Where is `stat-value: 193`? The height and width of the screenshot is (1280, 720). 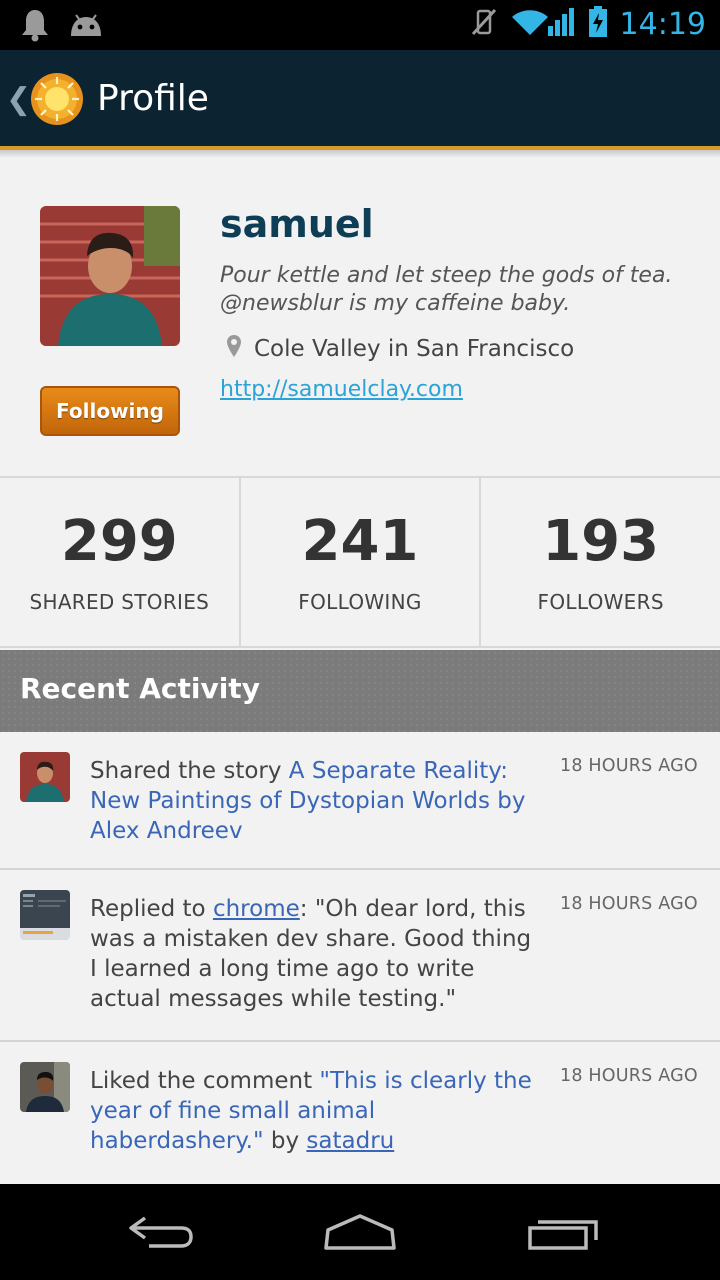
stat-value: 193 is located at coordinates (601, 541).